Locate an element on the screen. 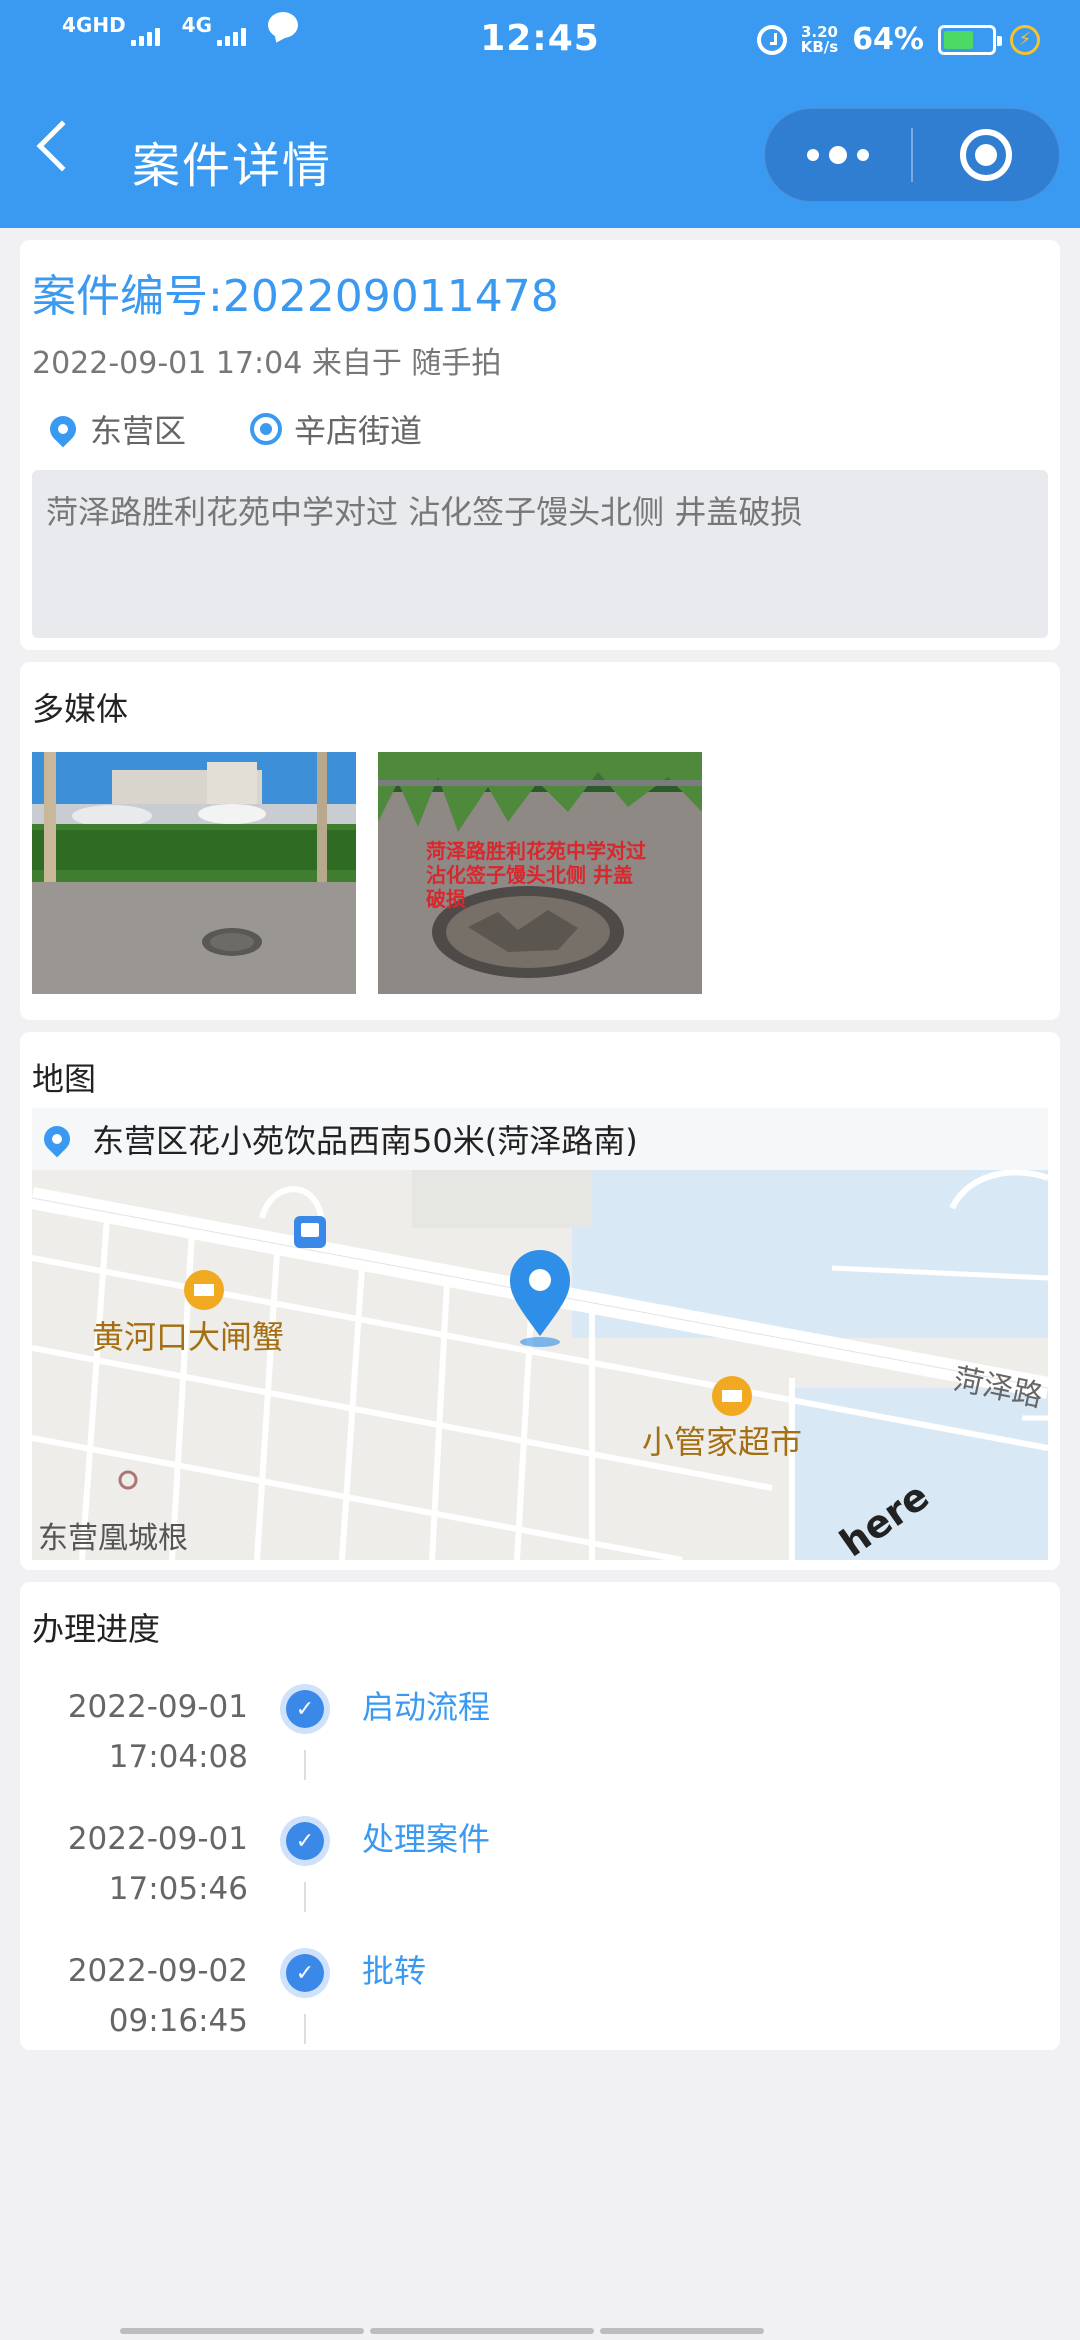 This screenshot has height=2340, width=1080. manhole-photo-image: 菏泽路胜利花苑中学对过 沾化签子馒头北侧 井盖 破损 is located at coordinates (540, 873).